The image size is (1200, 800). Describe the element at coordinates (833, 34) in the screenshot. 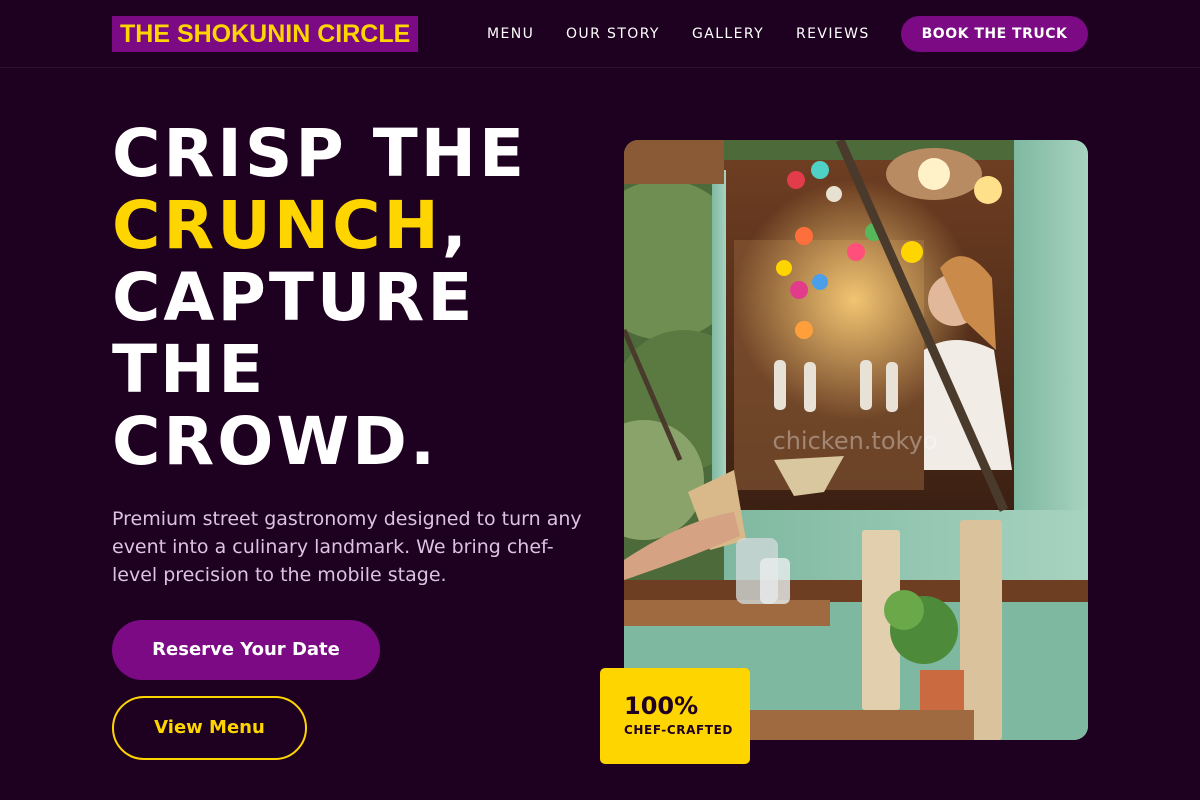

I see `nav-link-reviews: REVIEWS` at that location.